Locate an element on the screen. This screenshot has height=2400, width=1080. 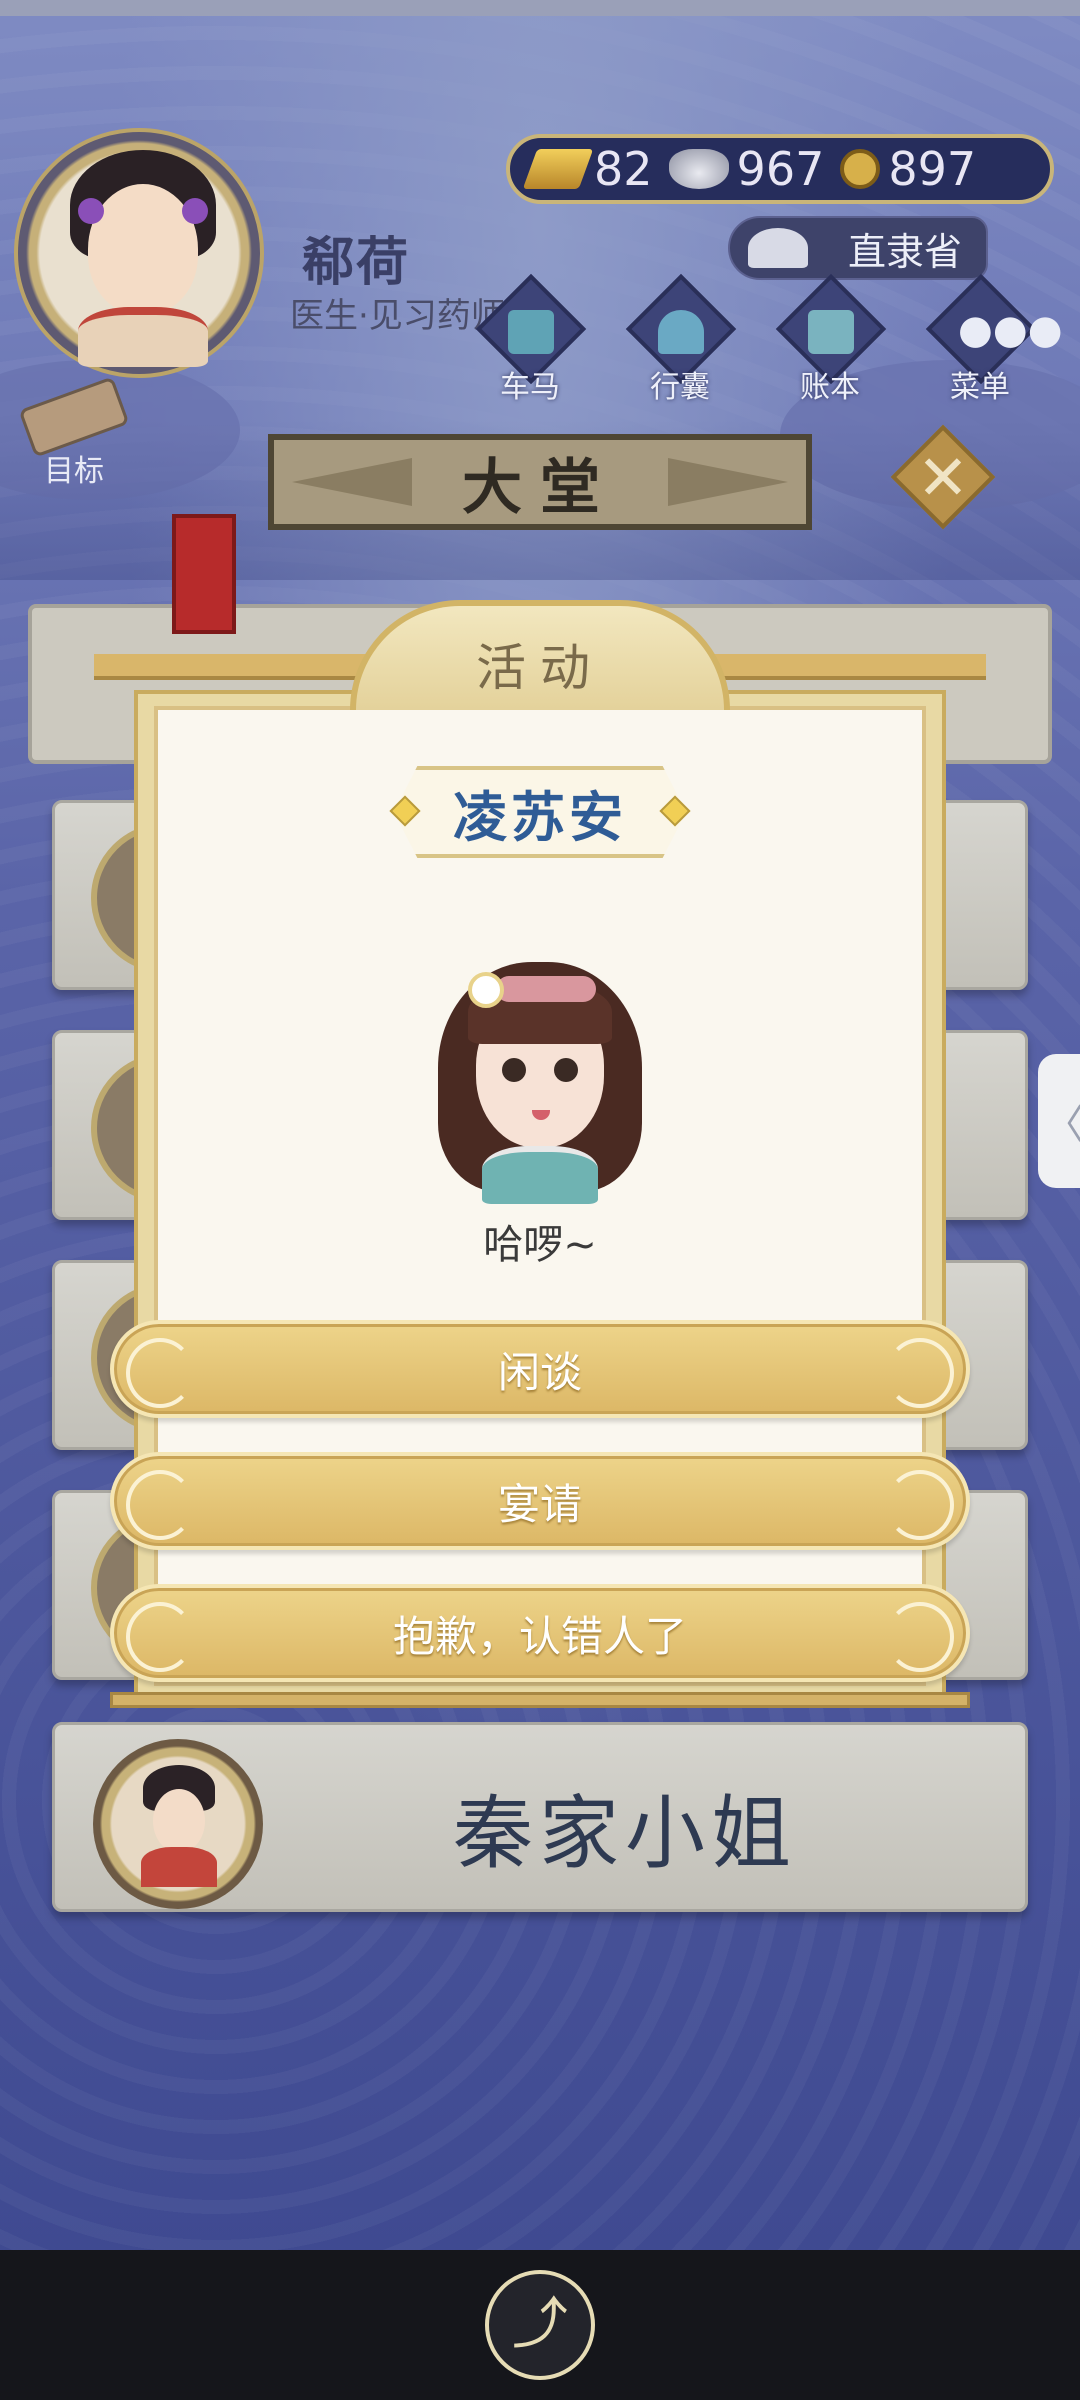
silver-amount: 967 is located at coordinates (780, 169).